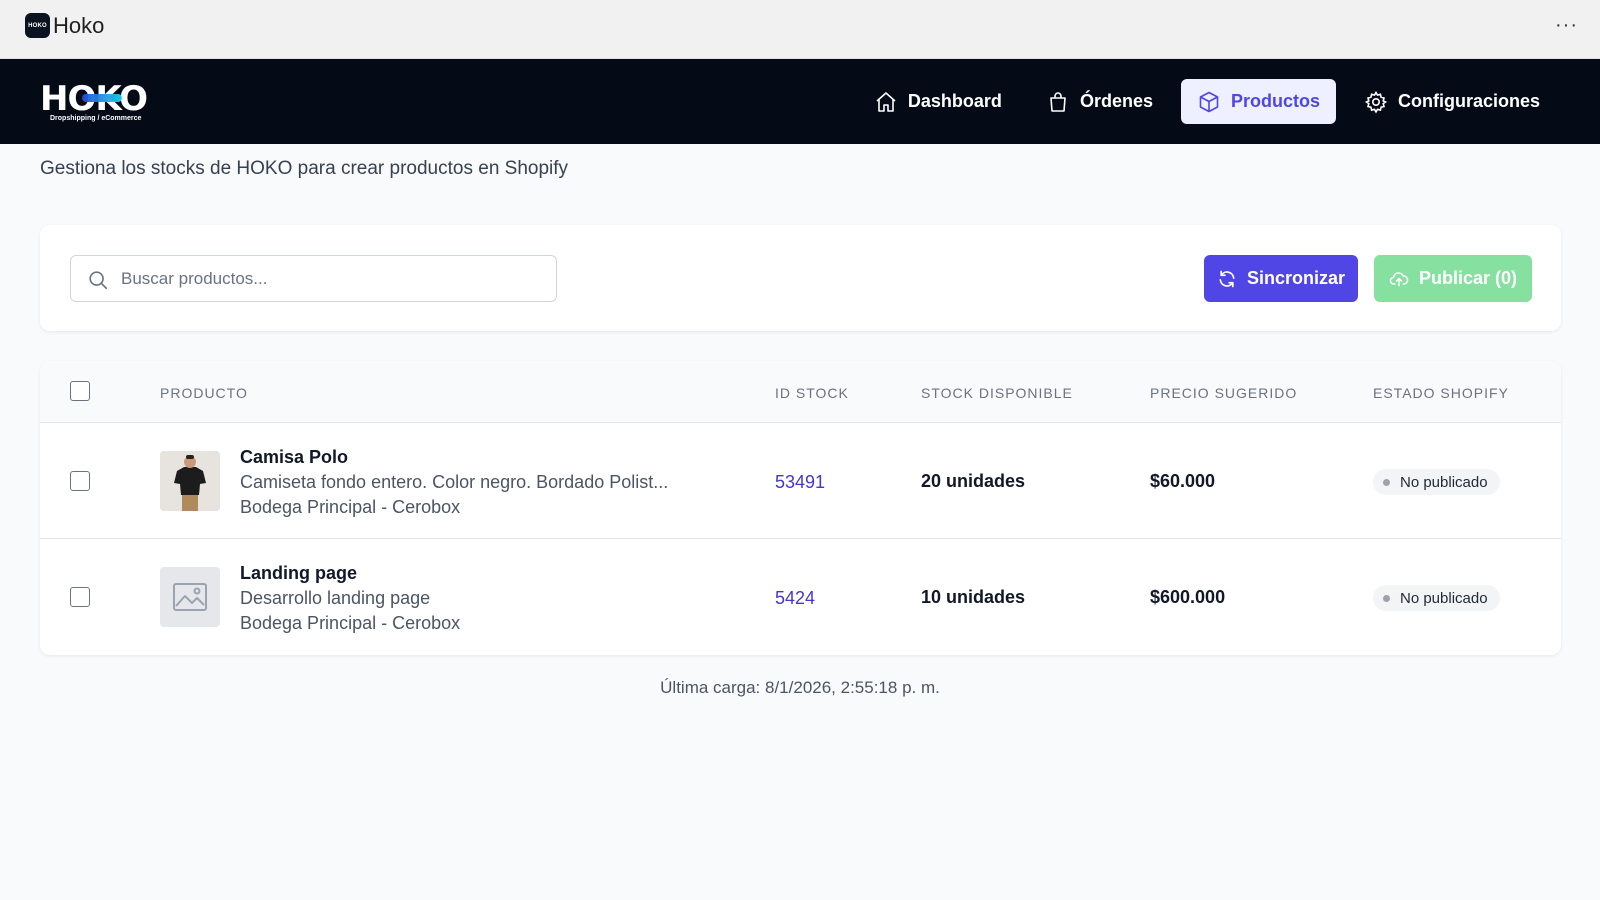 The height and width of the screenshot is (900, 1600). I want to click on logo-swoosh, so click(102, 98).